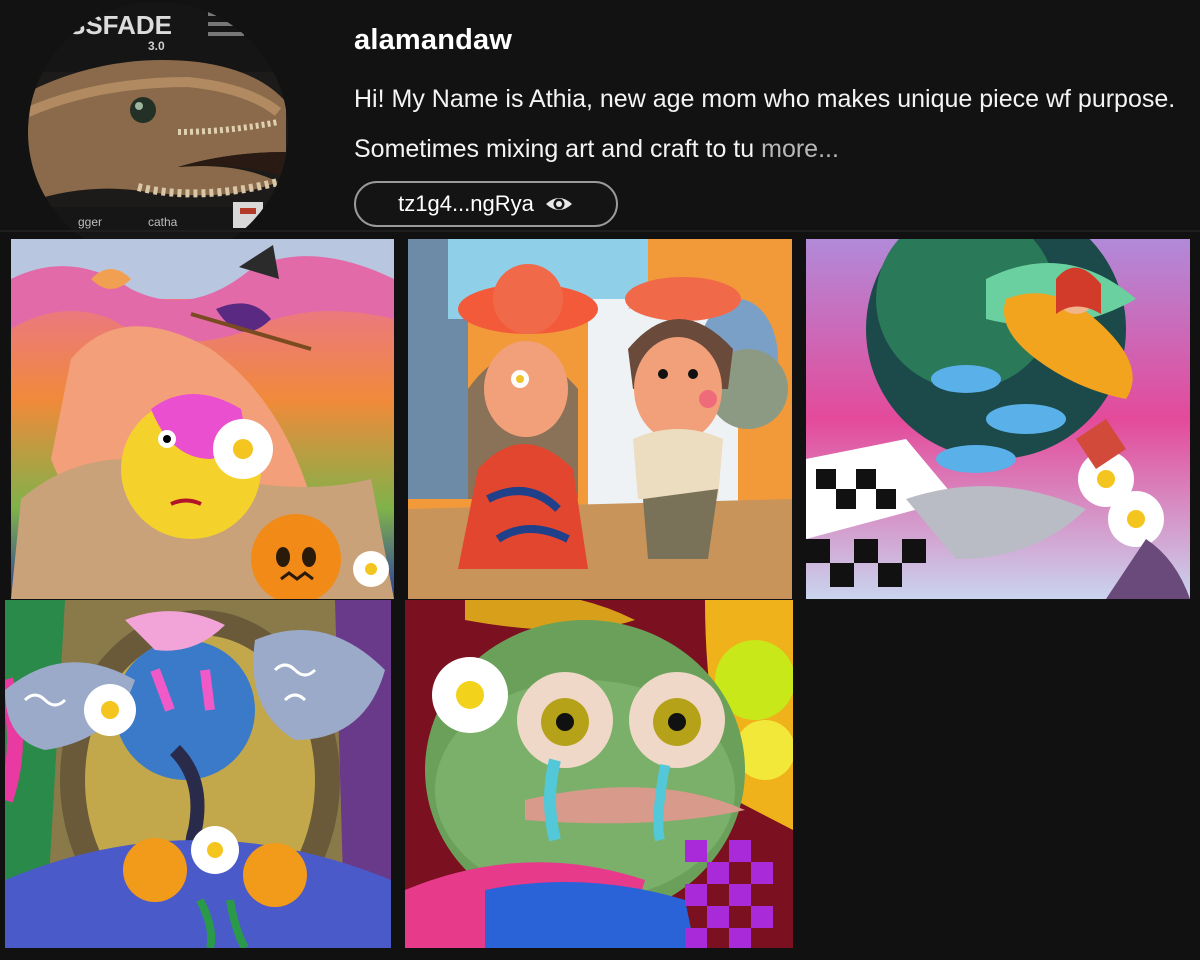  I want to click on artwork-tile-crying-frog, so click(599, 774).